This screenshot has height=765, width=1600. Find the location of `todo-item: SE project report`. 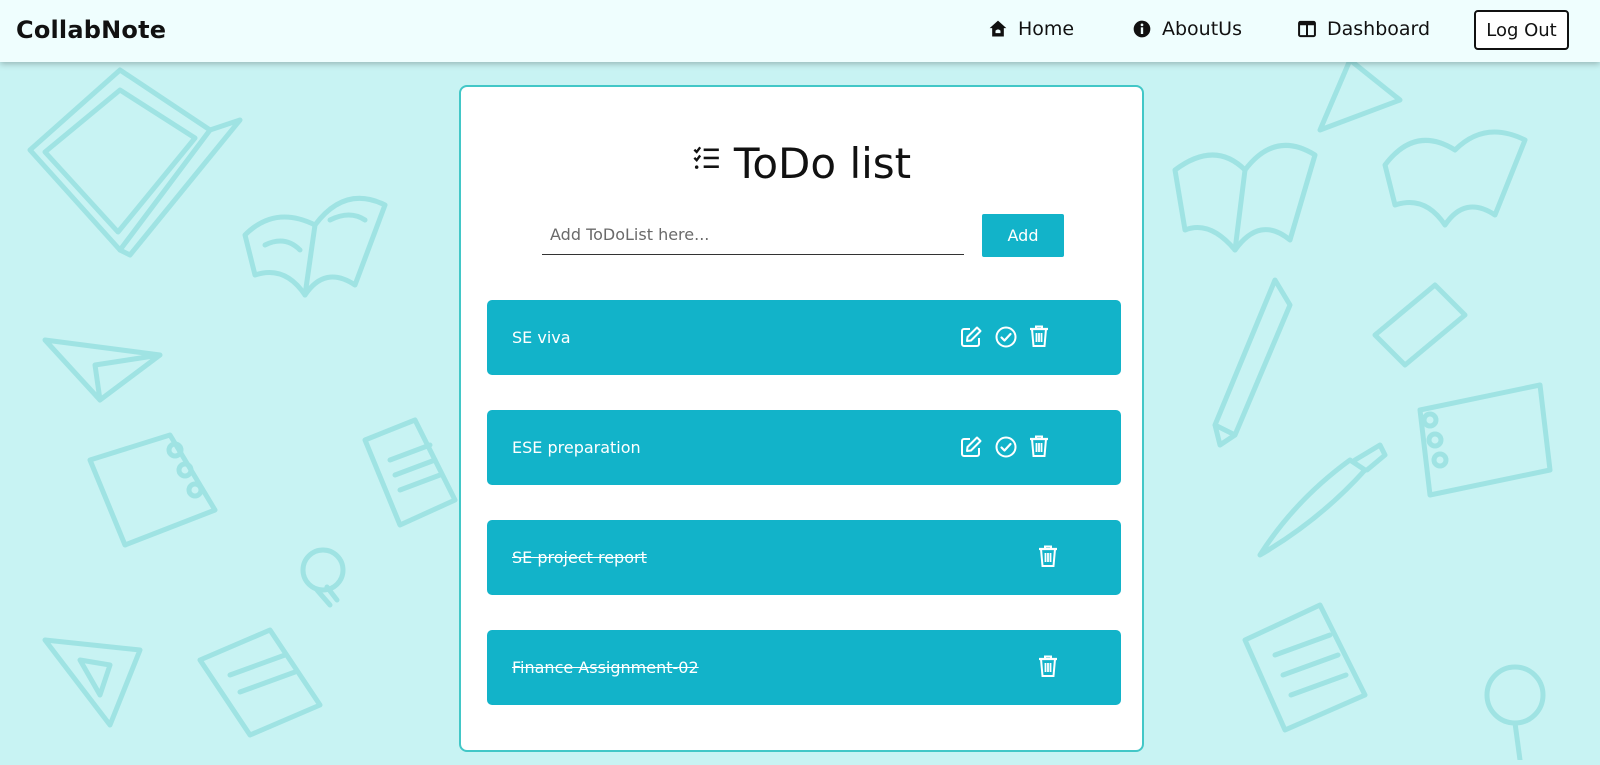

todo-item: SE project report is located at coordinates (804, 557).